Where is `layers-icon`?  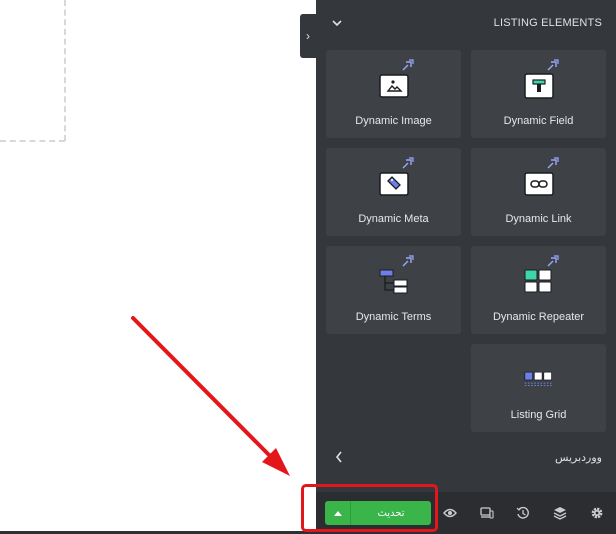
layers-icon is located at coordinates (560, 513).